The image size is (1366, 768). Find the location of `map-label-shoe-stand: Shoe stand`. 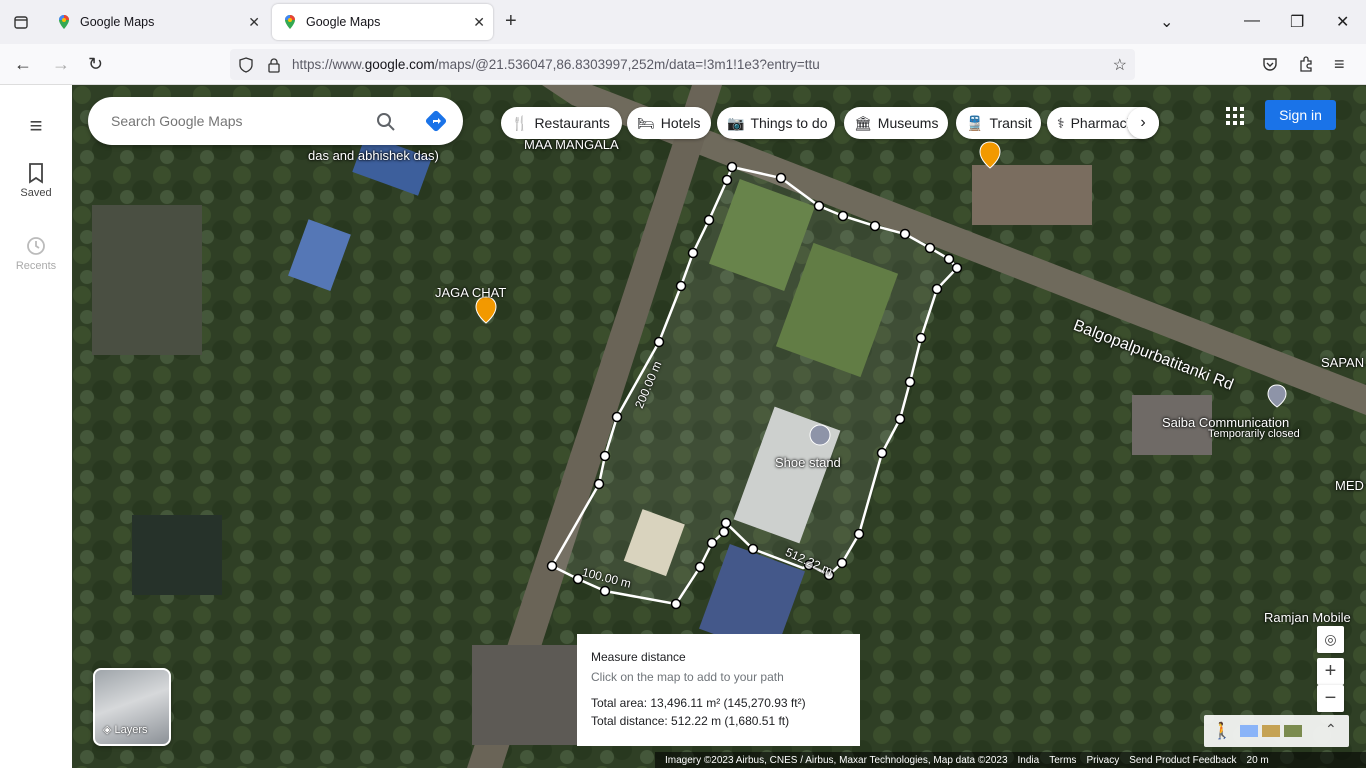

map-label-shoe-stand: Shoe stand is located at coordinates (808, 462).